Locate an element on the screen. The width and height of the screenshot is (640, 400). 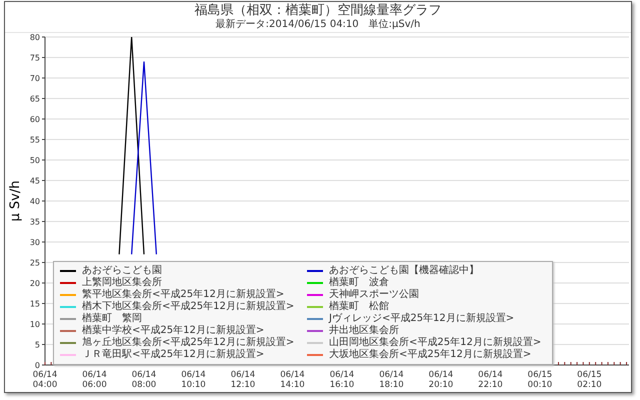
legend-label: 楢木下地区集会所<平成25年12月に新規設置> is located at coordinates (188, 306).